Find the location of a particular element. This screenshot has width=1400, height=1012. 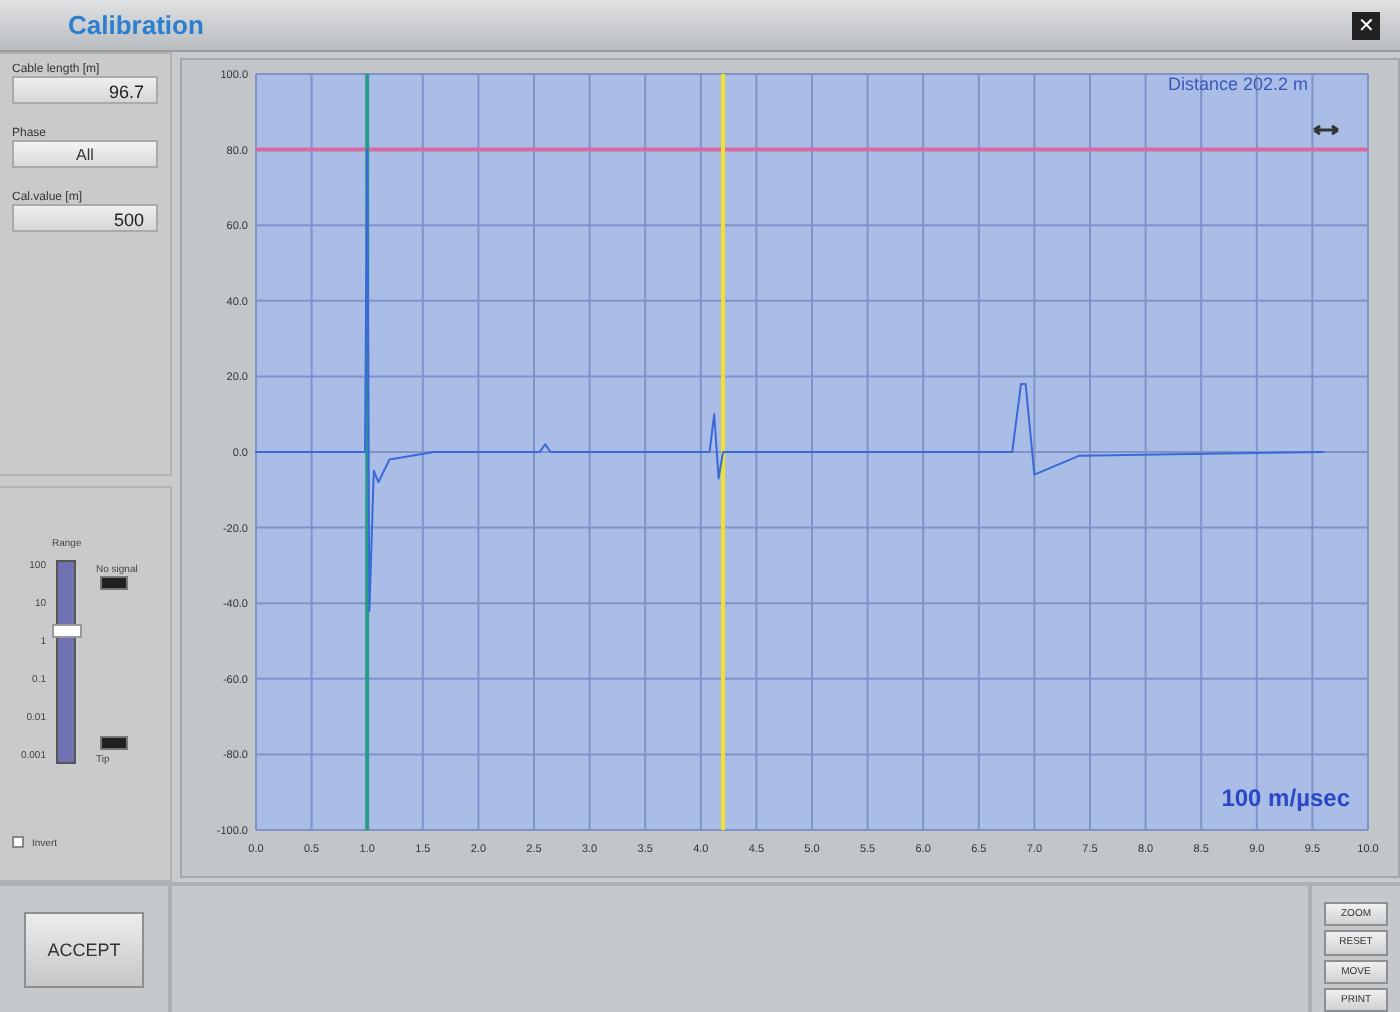

accept-button: ACCEPT is located at coordinates (84, 949).